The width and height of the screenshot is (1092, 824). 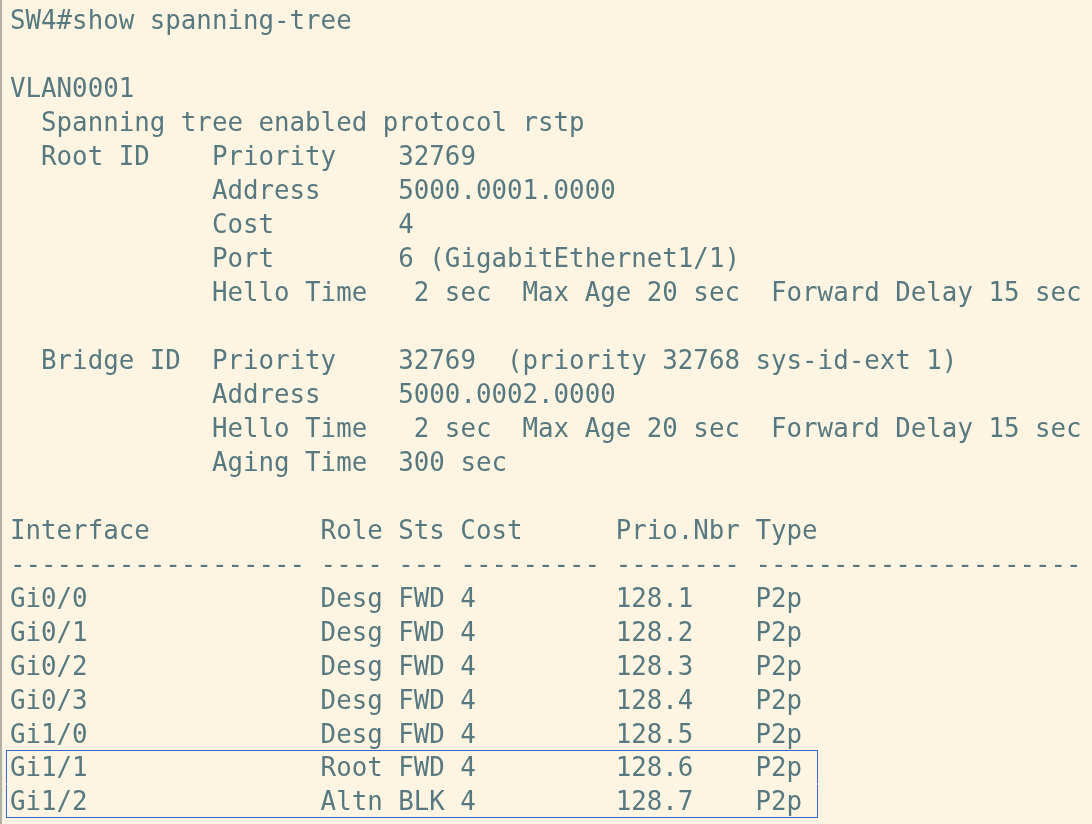 I want to click on terminal-line: Root ID Priority 32769, so click(x=258, y=156).